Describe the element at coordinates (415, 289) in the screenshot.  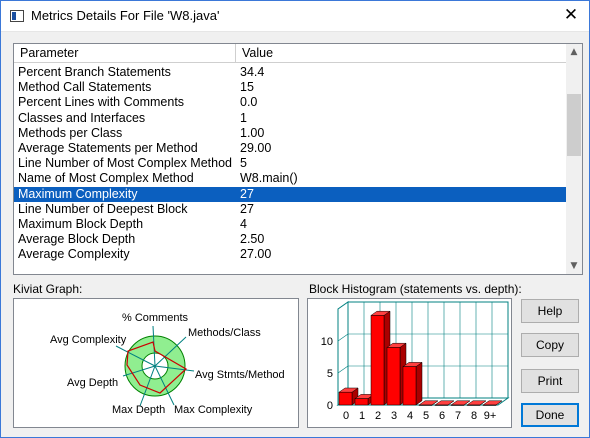
I see `block-histogram-label: Block Histogram (statements vs. depth):` at that location.